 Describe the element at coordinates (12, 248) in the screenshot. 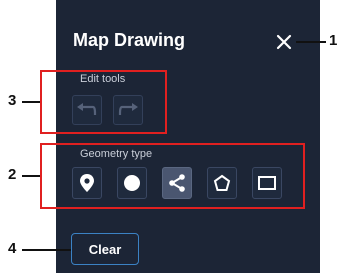

I see `callout-number-4: 4` at that location.